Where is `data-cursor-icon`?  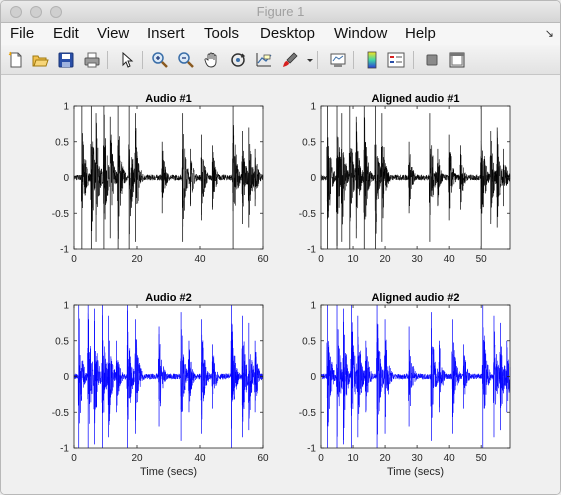 data-cursor-icon is located at coordinates (264, 60).